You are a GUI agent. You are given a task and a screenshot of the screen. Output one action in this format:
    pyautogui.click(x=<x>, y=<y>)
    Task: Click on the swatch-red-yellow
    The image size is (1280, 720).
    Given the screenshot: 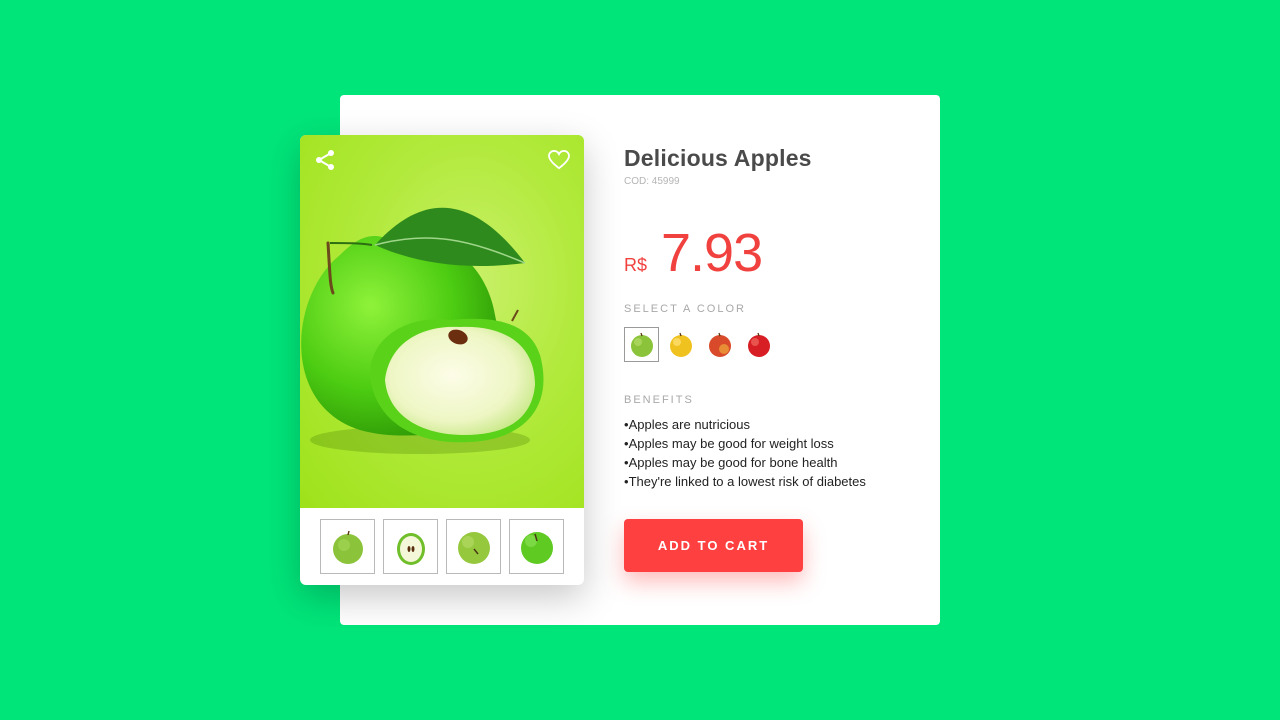 What is the action you would take?
    pyautogui.click(x=719, y=344)
    